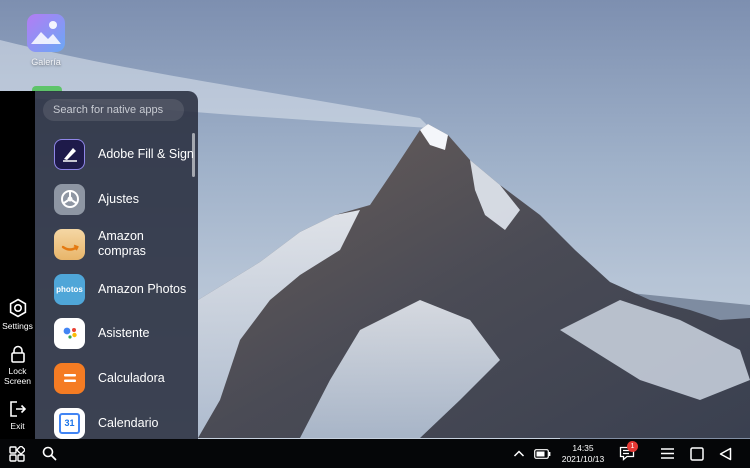  I want to click on app-item-asistente: Asistente, so click(124, 333).